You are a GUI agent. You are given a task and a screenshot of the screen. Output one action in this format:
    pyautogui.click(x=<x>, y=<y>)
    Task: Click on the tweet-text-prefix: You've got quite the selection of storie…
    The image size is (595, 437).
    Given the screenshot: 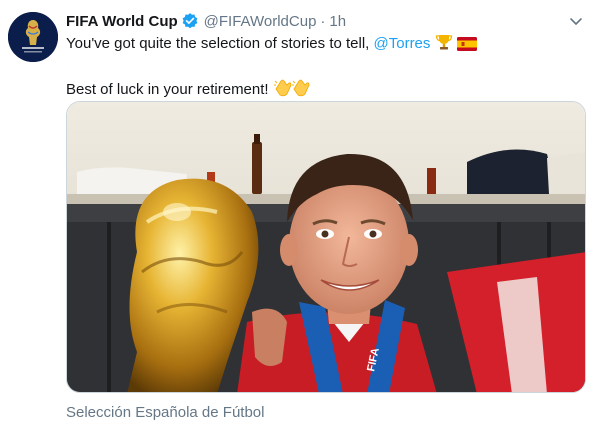 What is the action you would take?
    pyautogui.click(x=220, y=43)
    